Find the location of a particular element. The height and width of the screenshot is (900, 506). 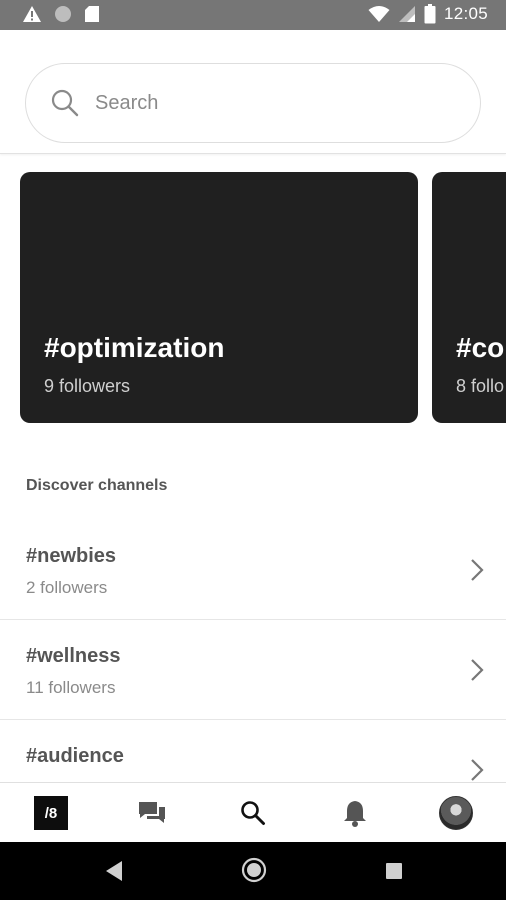

nav-home: /8 is located at coordinates (51, 813).